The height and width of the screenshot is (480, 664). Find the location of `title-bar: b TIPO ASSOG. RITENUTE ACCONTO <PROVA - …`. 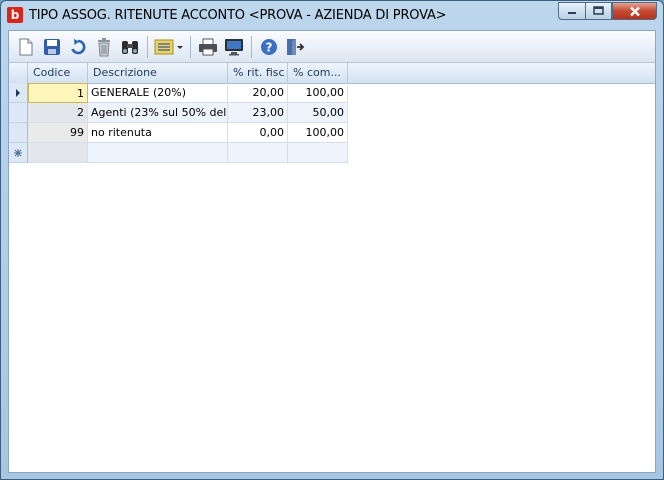

title-bar: b TIPO ASSOG. RITENUTE ACCONTO <PROVA - … is located at coordinates (332, 15).